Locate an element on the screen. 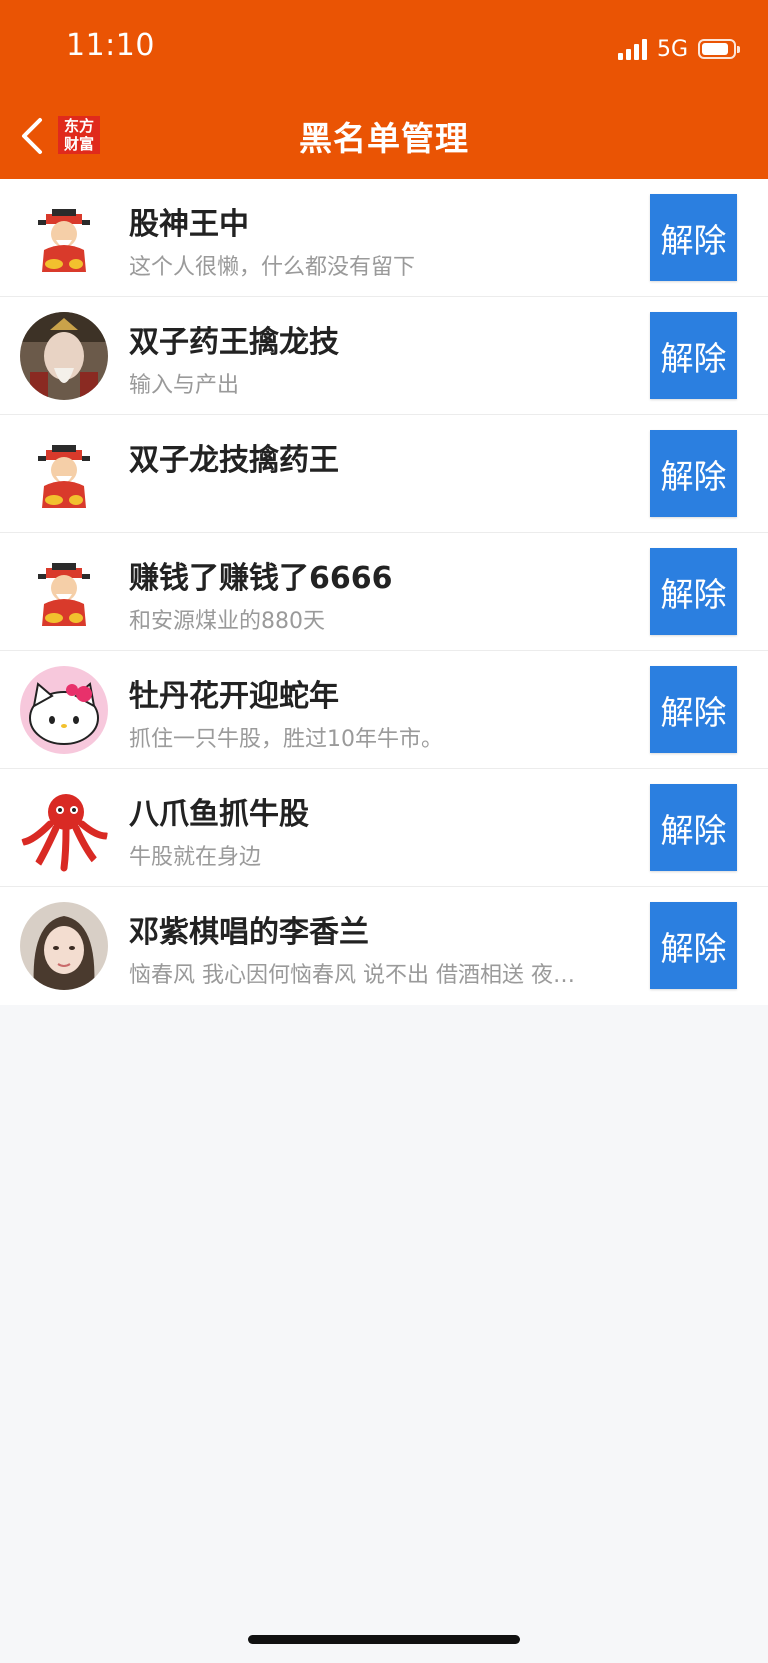  user-name: 股神王中 is located at coordinates (189, 224).